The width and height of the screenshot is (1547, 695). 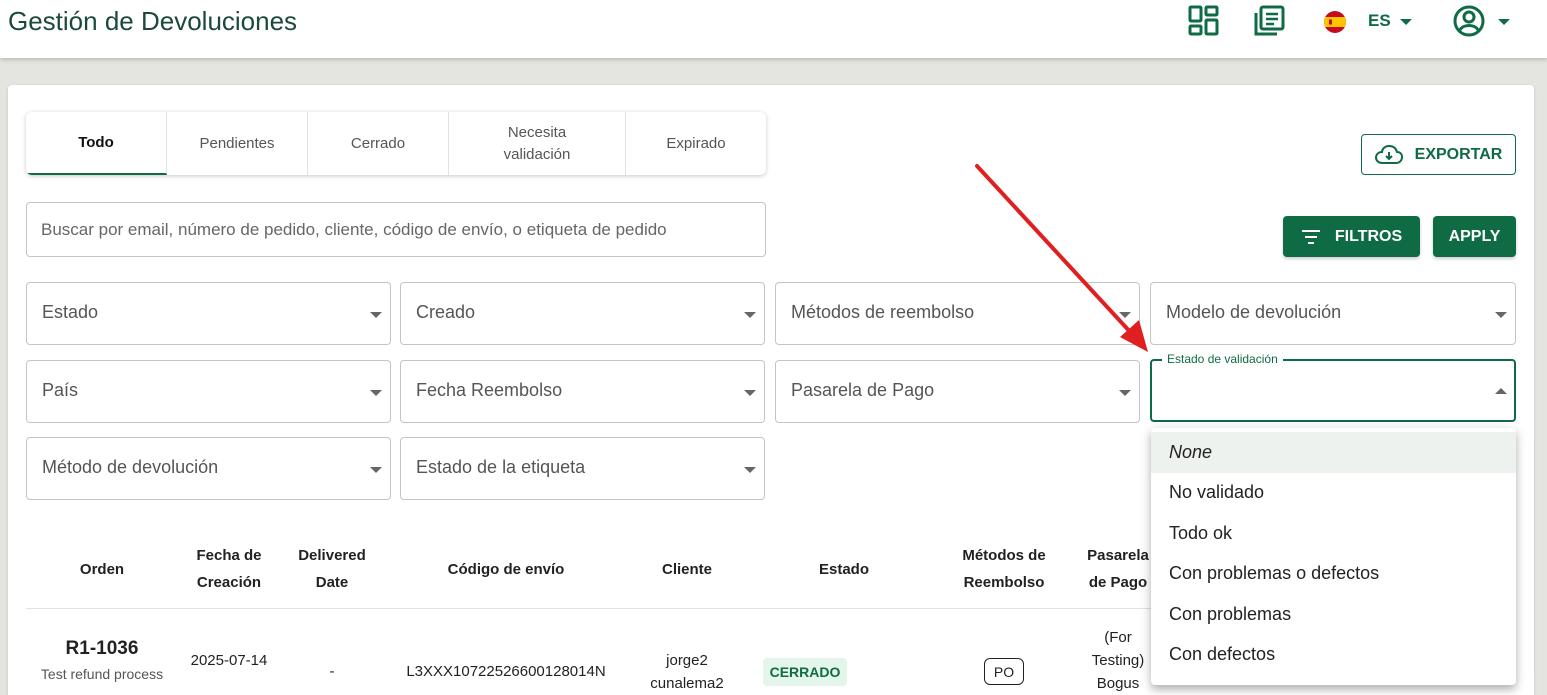 I want to click on language-caret-icon, so click(x=1406, y=22).